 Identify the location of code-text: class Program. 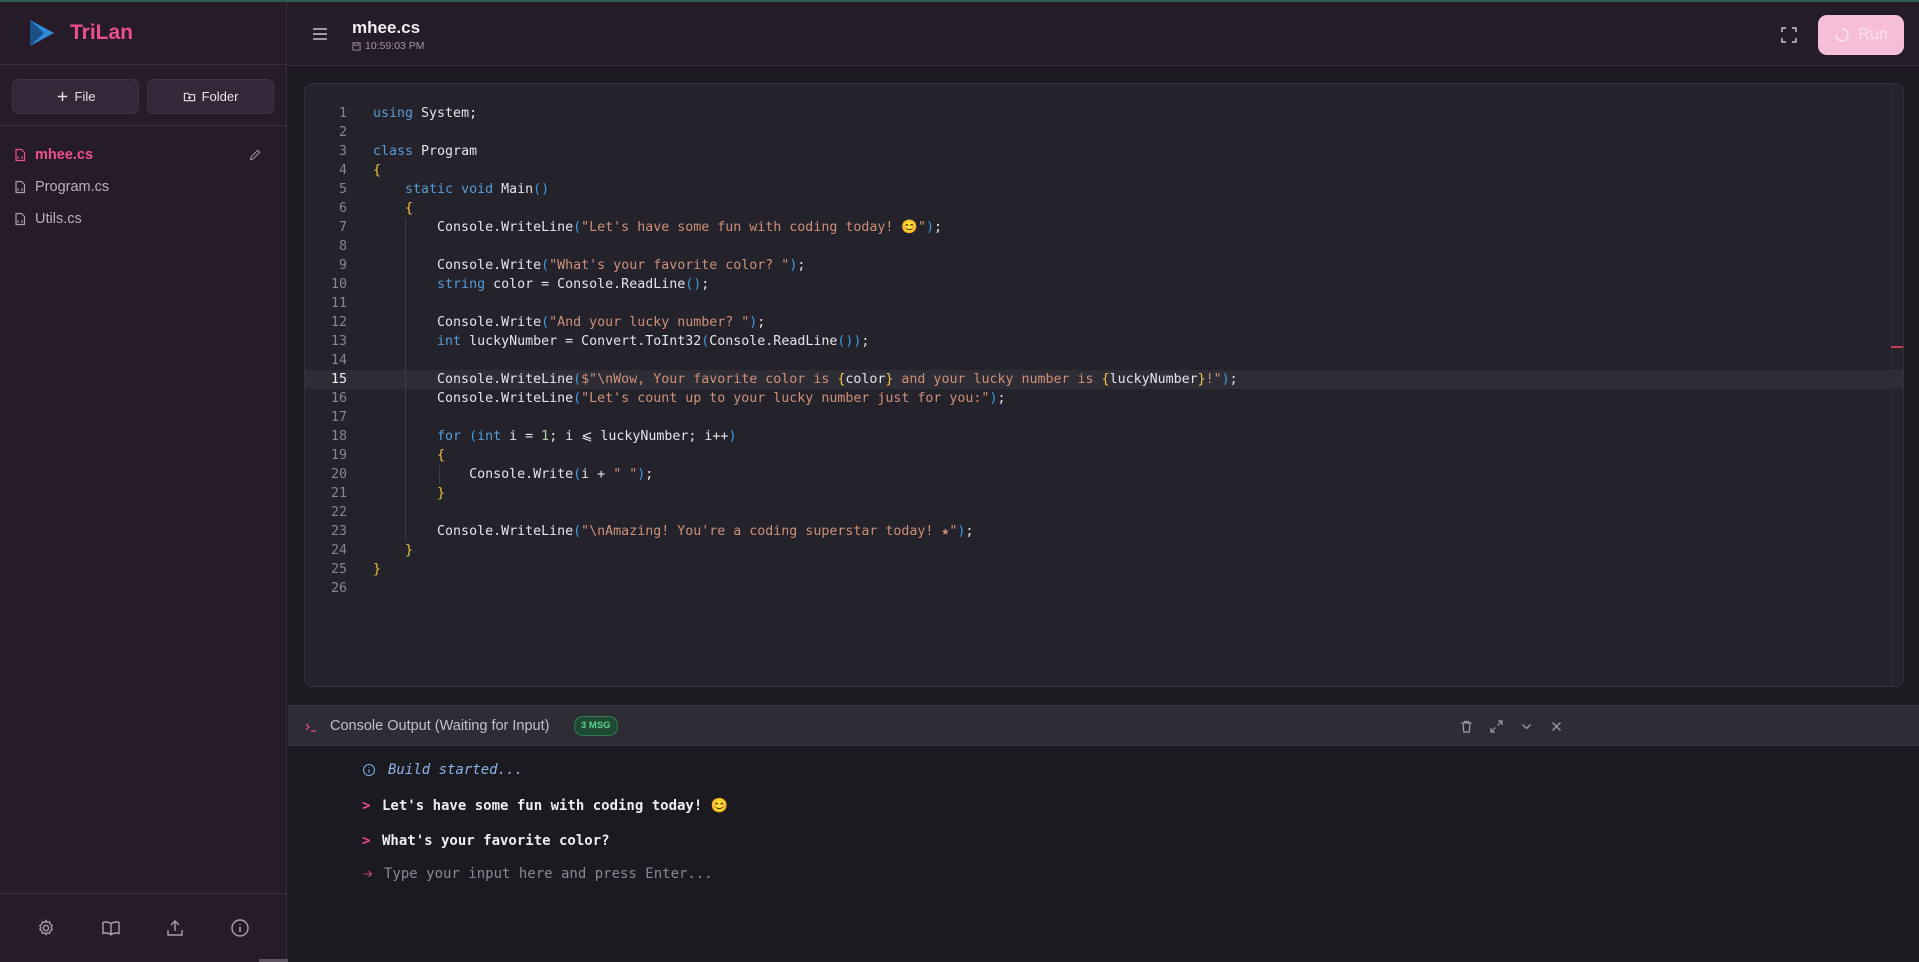
(425, 151).